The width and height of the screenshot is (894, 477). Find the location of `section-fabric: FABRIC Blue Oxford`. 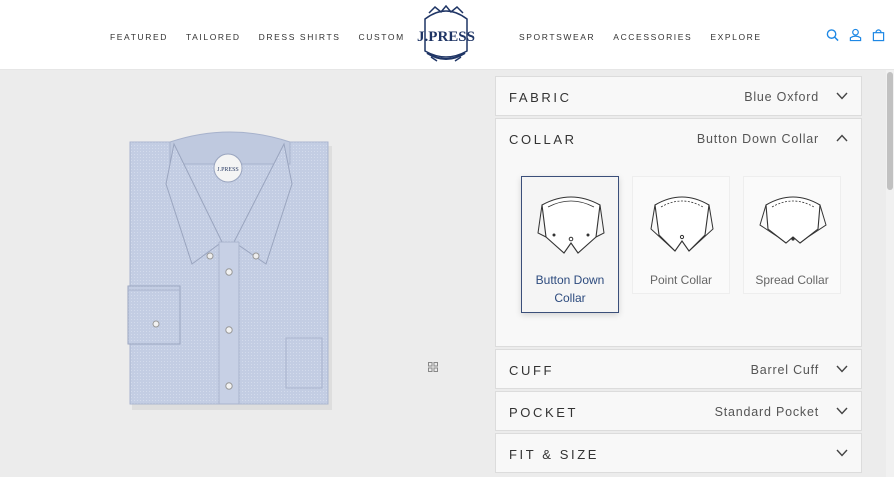

section-fabric: FABRIC Blue Oxford is located at coordinates (678, 96).